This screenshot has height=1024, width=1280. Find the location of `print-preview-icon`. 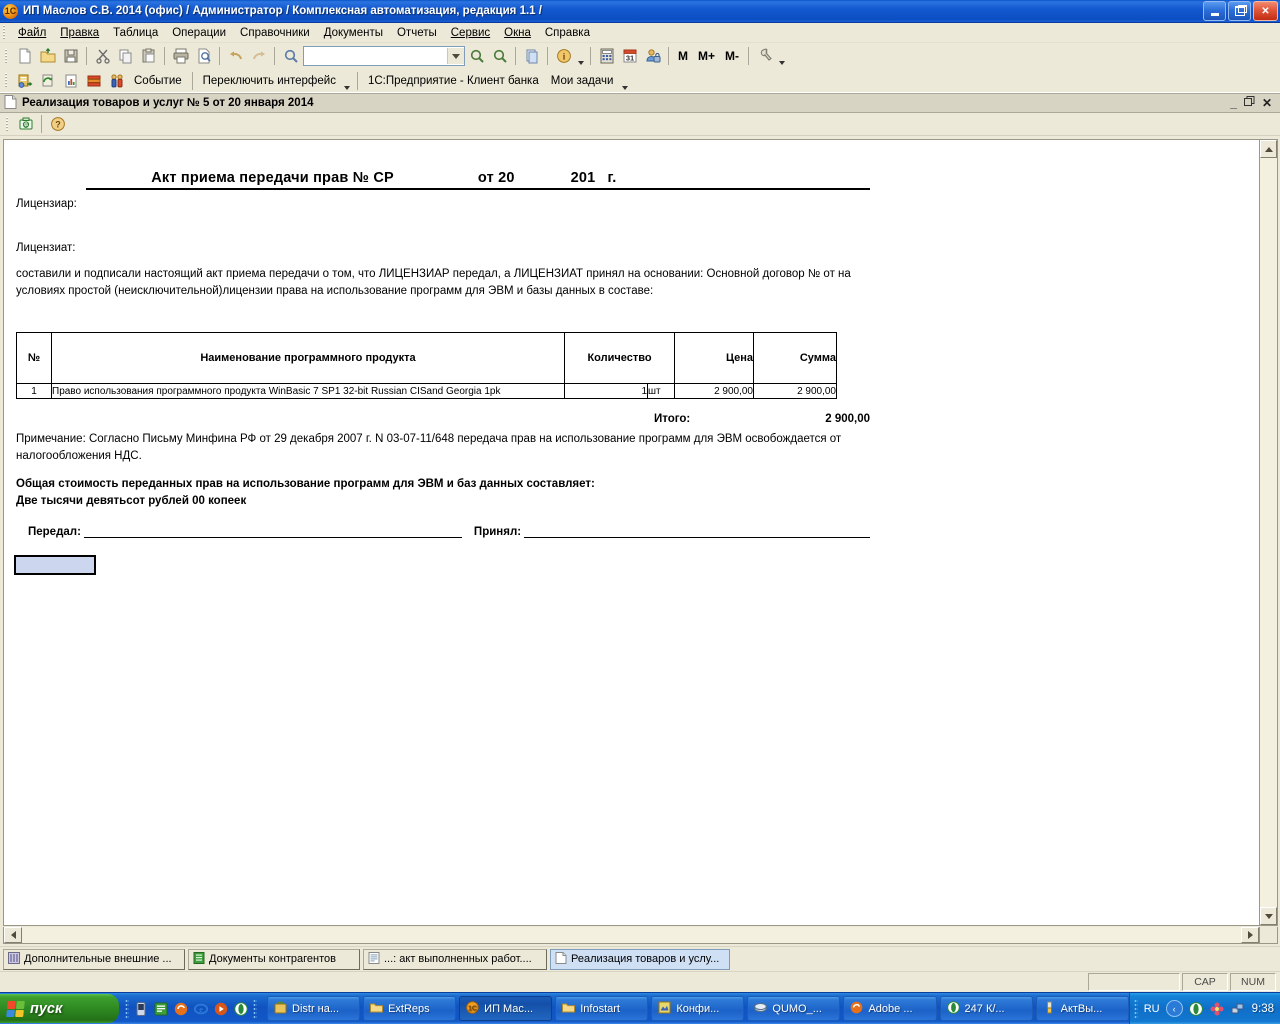

print-preview-icon is located at coordinates (203, 56).